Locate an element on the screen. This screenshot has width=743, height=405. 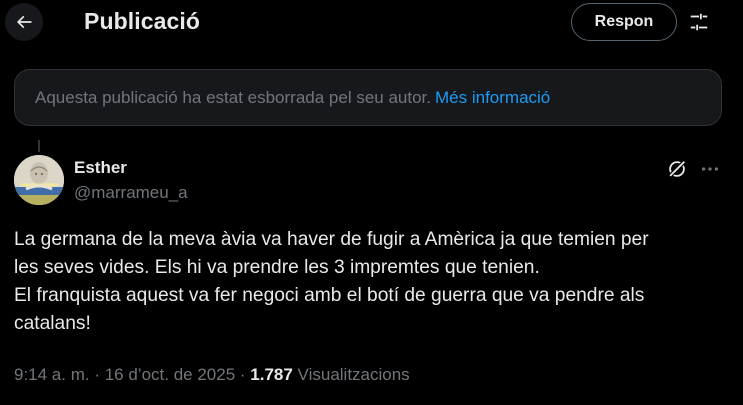
sliders-icon is located at coordinates (699, 22).